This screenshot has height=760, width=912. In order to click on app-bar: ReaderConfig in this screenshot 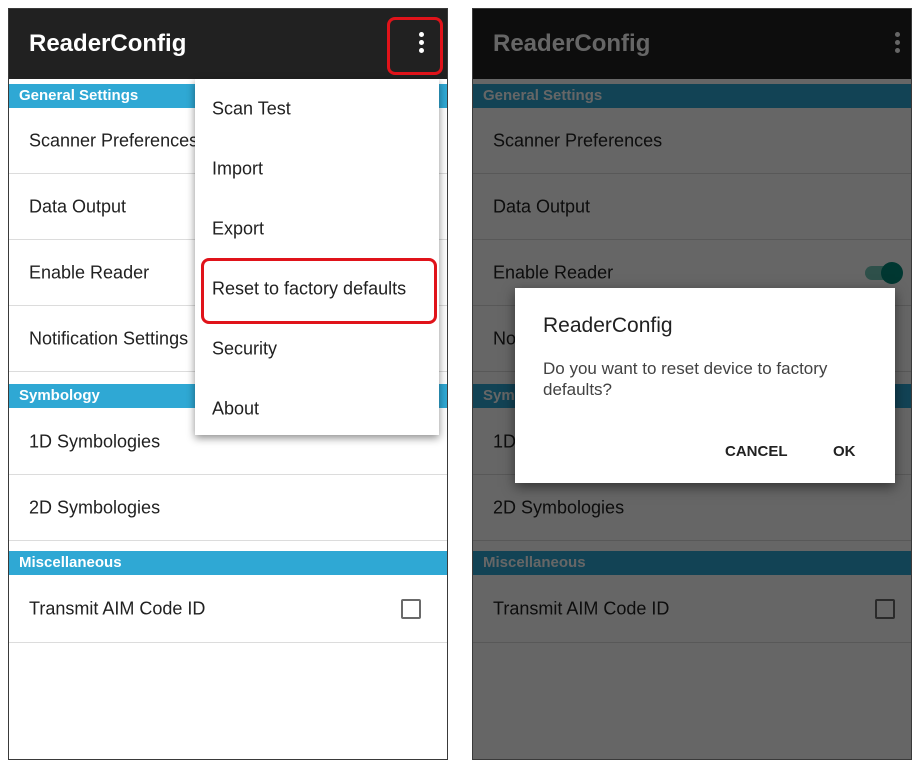, I will do `click(228, 44)`.